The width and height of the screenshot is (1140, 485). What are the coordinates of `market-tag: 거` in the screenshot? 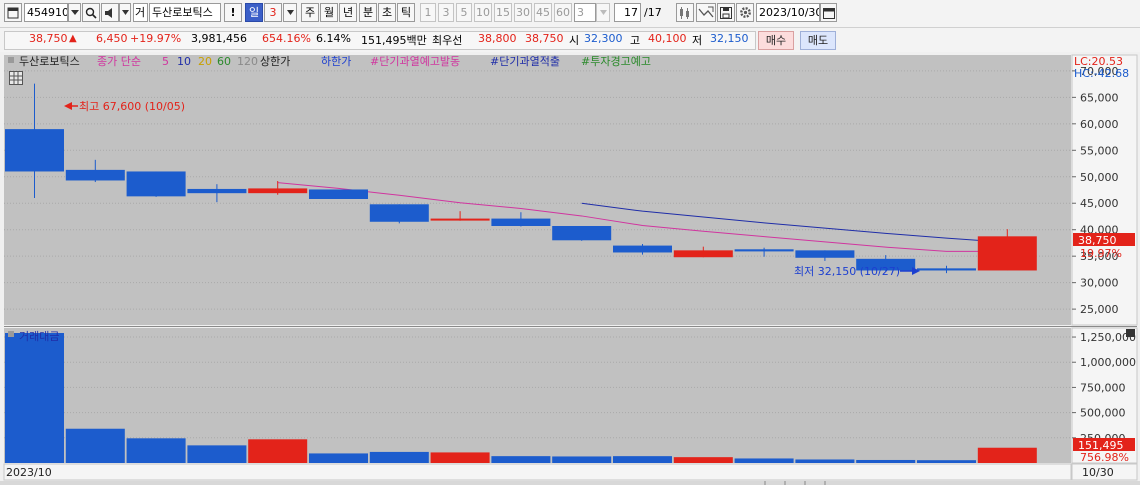 It's located at (140, 12).